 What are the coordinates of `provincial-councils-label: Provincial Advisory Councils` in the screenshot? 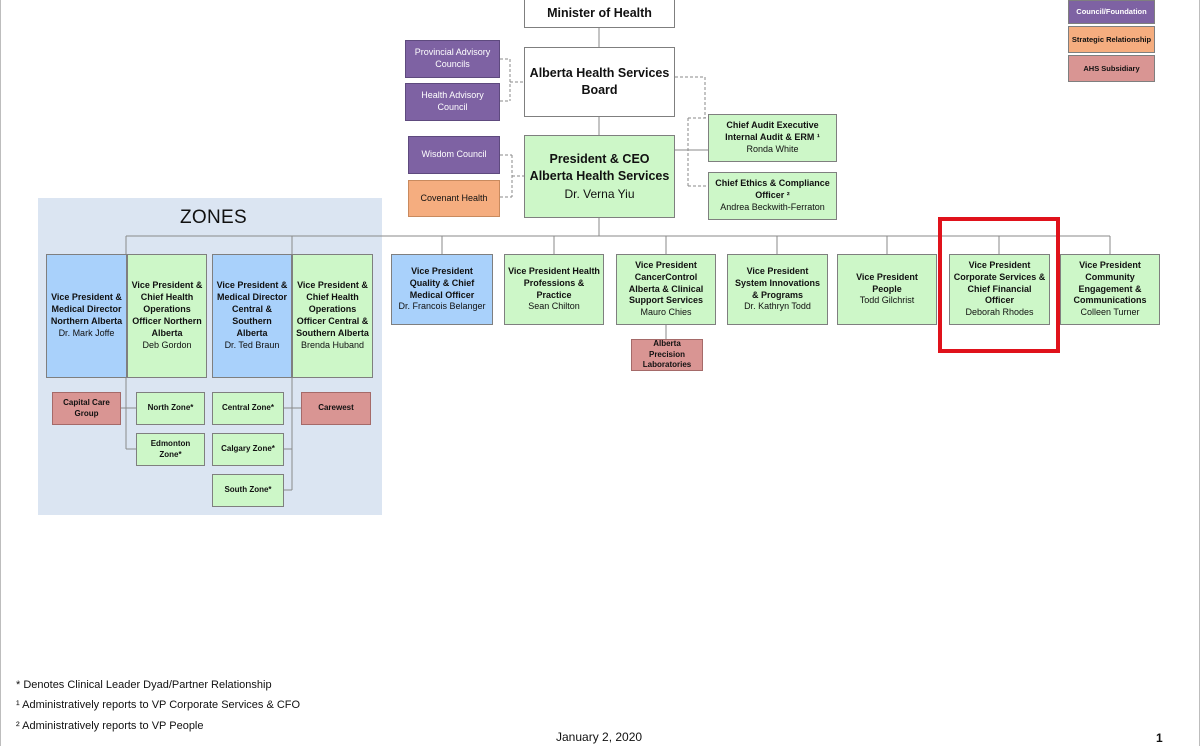 It's located at (452, 58).